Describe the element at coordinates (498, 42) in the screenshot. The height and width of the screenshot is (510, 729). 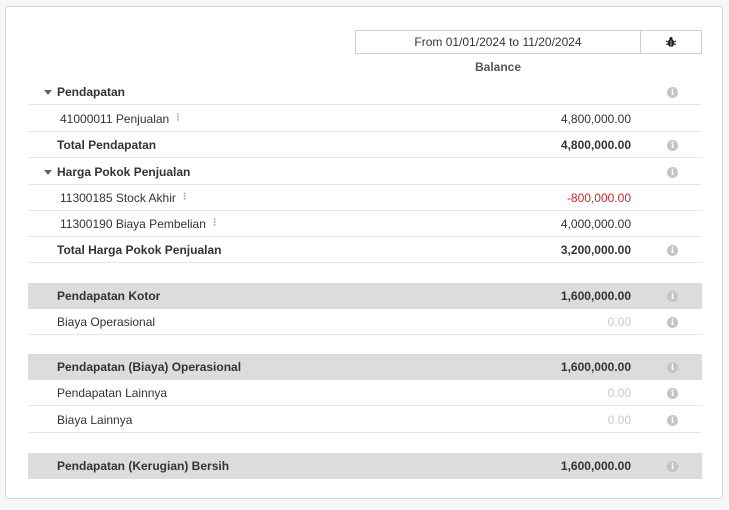
I see `period-header: From 01/01/2024 to 11/20/2024` at that location.